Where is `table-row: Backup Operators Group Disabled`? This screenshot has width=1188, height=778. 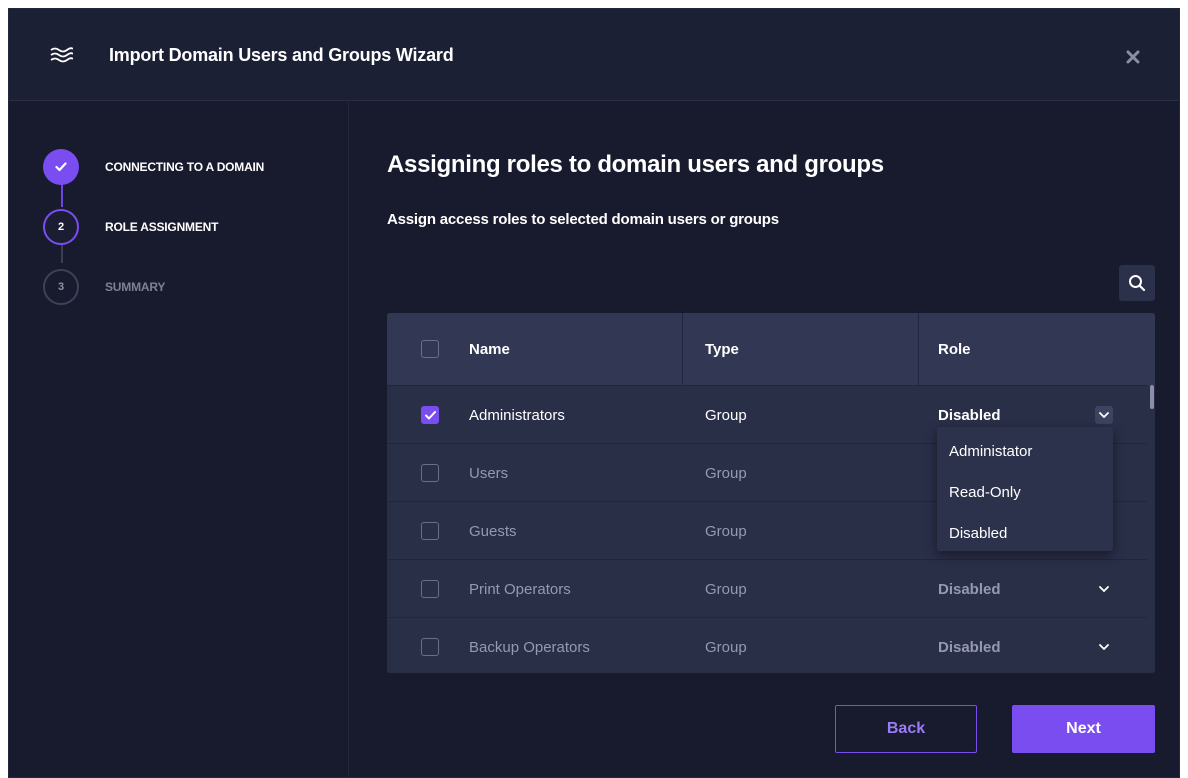 table-row: Backup Operators Group Disabled is located at coordinates (767, 645).